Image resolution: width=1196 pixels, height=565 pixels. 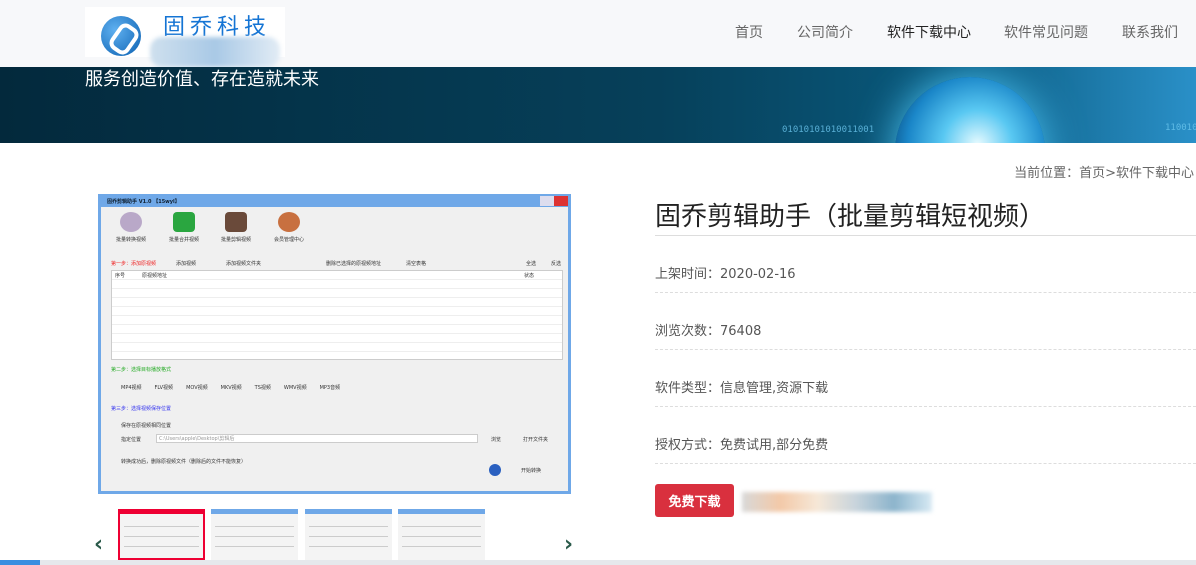 I want to click on same-location: 保存在原视频相同位置, so click(x=146, y=426).